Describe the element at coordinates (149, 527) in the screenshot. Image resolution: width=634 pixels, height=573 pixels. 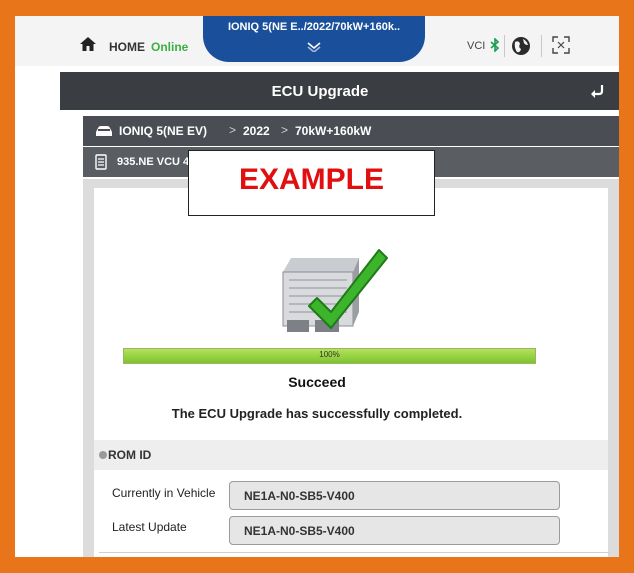
I see `latest-rom-label: Latest Update` at that location.